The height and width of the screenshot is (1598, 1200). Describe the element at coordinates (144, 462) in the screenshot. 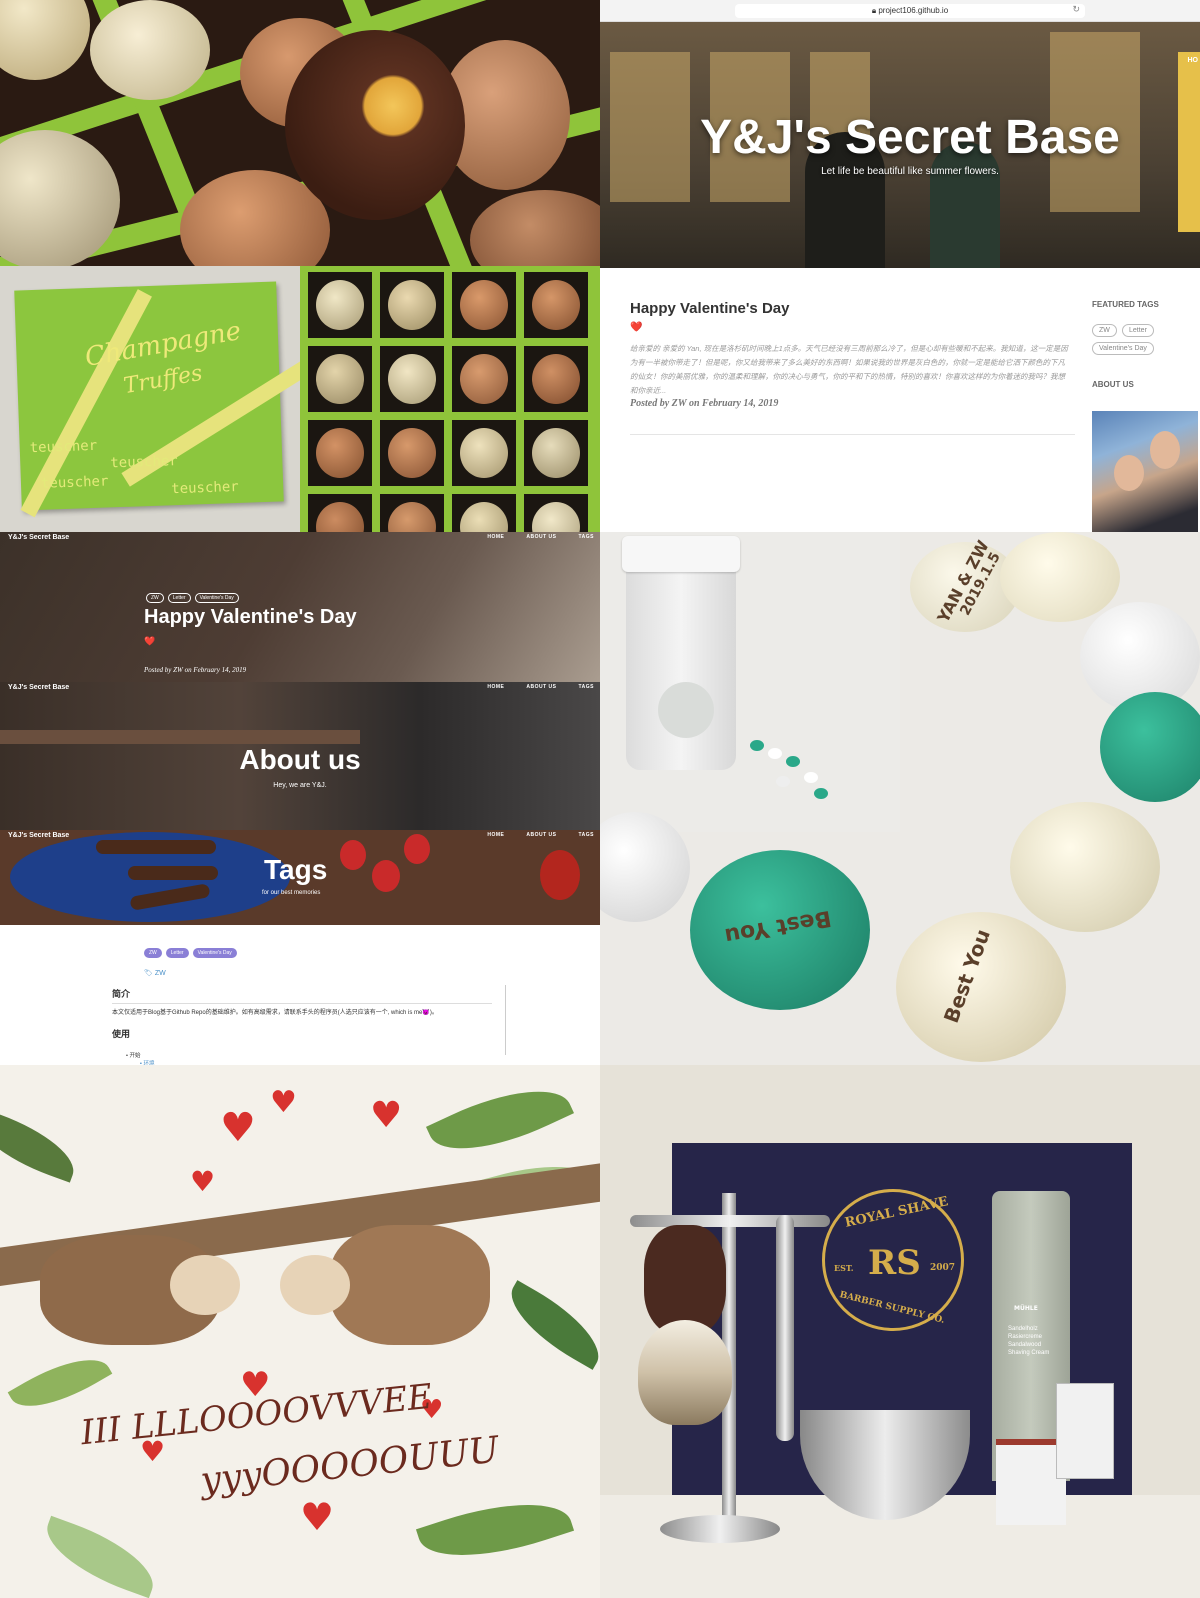

I see `box-brand-2: teuscher` at that location.